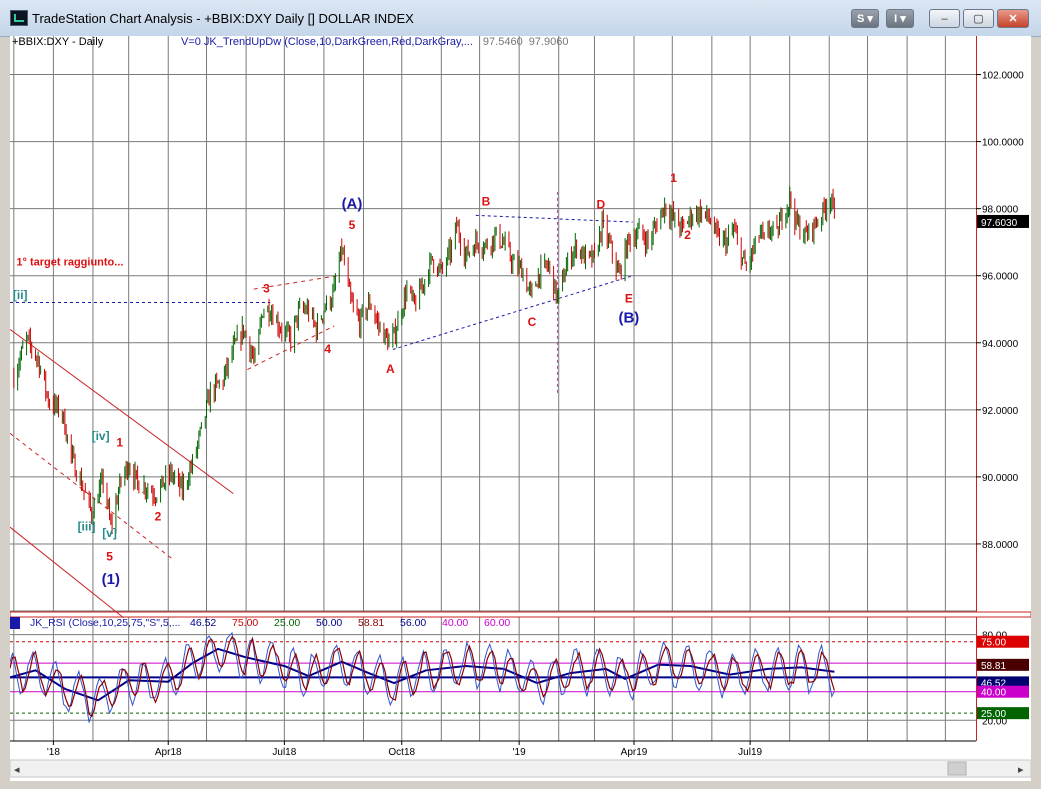 The image size is (1041, 789). I want to click on price-tick-label: 98.0000, so click(1000, 210).